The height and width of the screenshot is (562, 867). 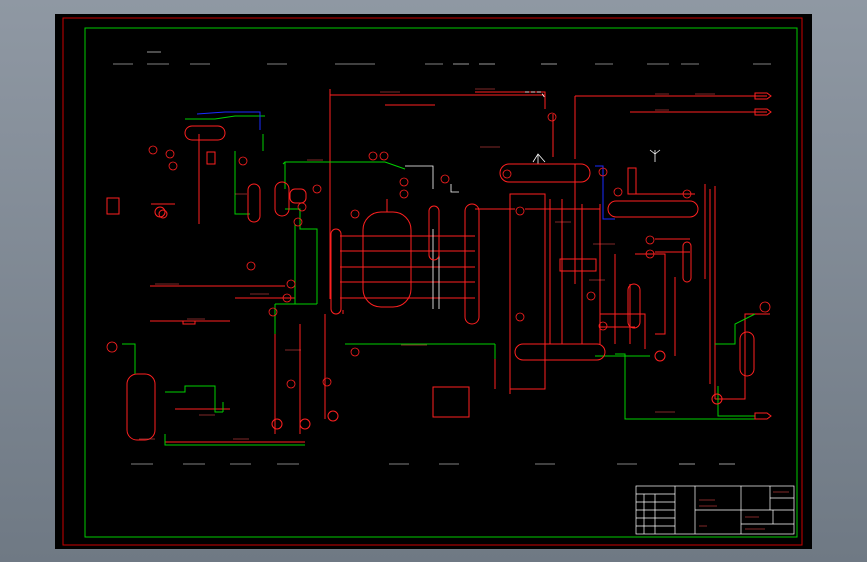 I want to click on top-tag-labels, so click(x=442, y=58).